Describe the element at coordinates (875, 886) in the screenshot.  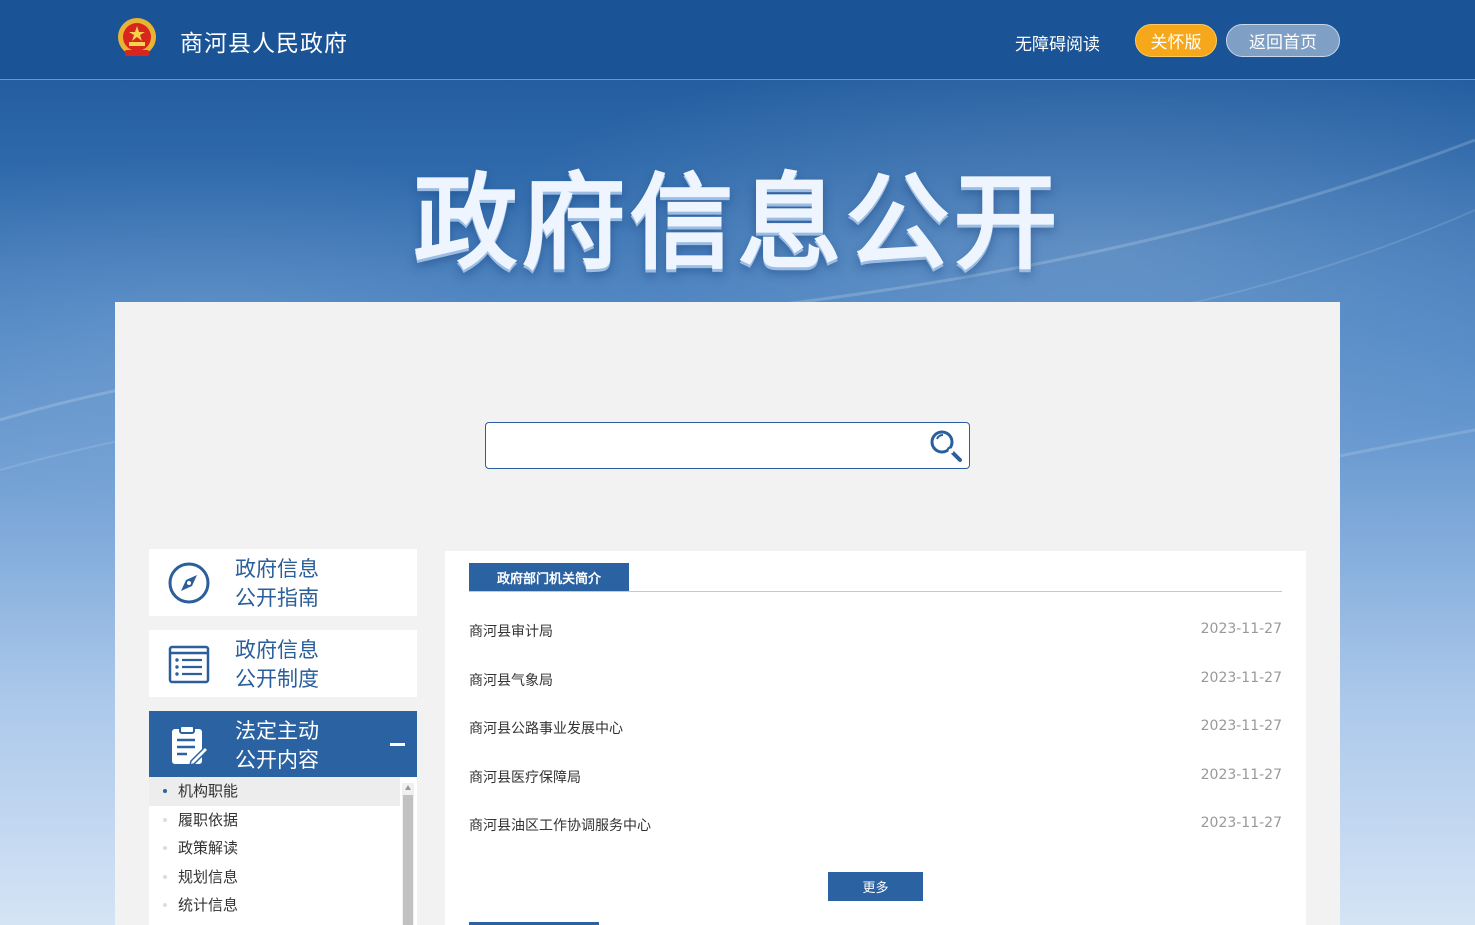
I see `more-button: 更多` at that location.